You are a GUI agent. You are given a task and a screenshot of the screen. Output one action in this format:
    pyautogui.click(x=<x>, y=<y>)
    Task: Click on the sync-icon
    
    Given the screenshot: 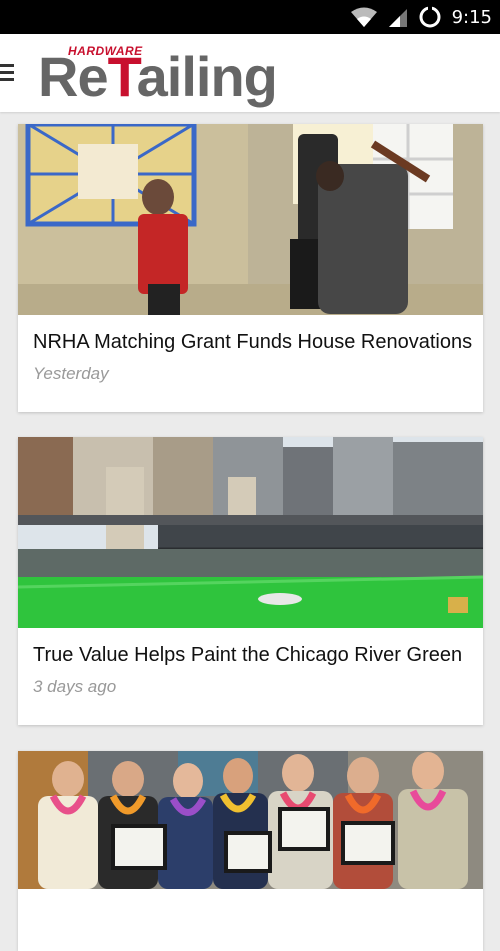 What is the action you would take?
    pyautogui.click(x=430, y=16)
    